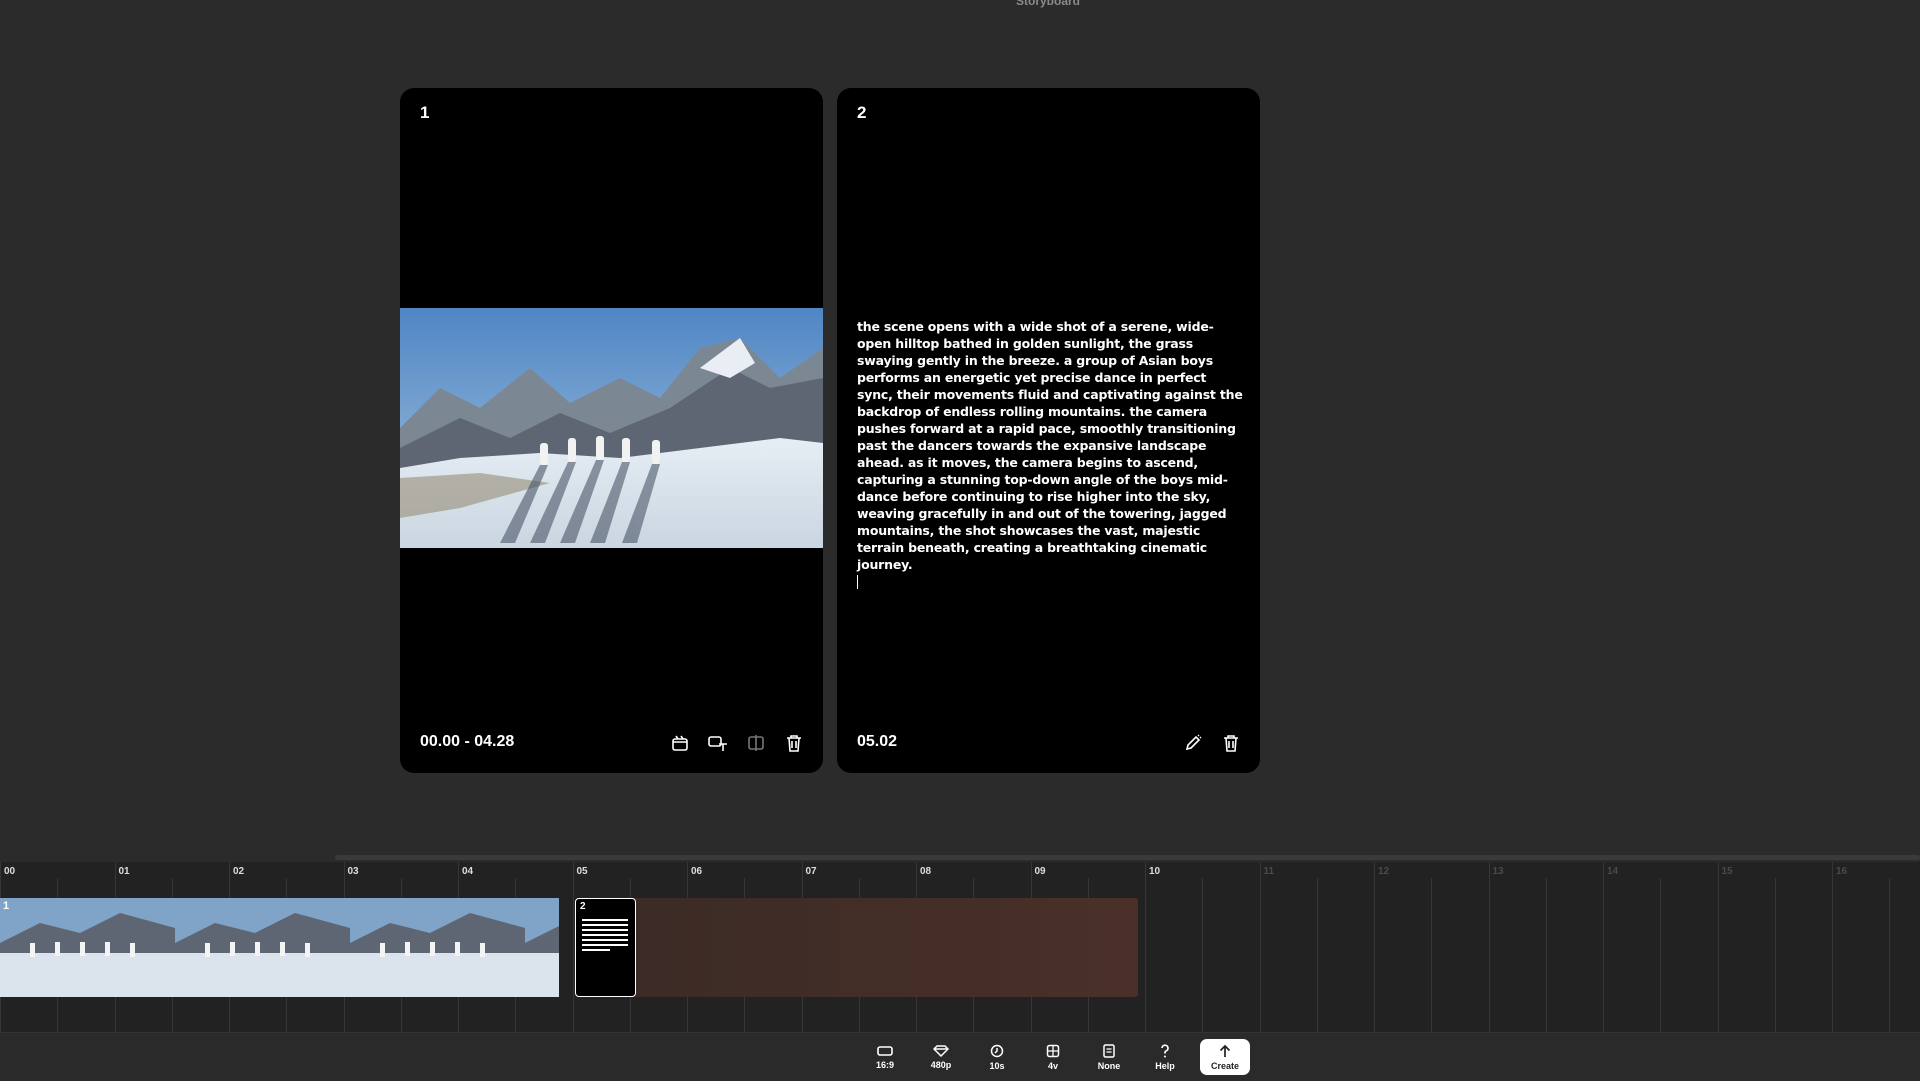 The image size is (1920, 1081). What do you see at coordinates (997, 1065) in the screenshot?
I see `duration-label: 10s` at bounding box center [997, 1065].